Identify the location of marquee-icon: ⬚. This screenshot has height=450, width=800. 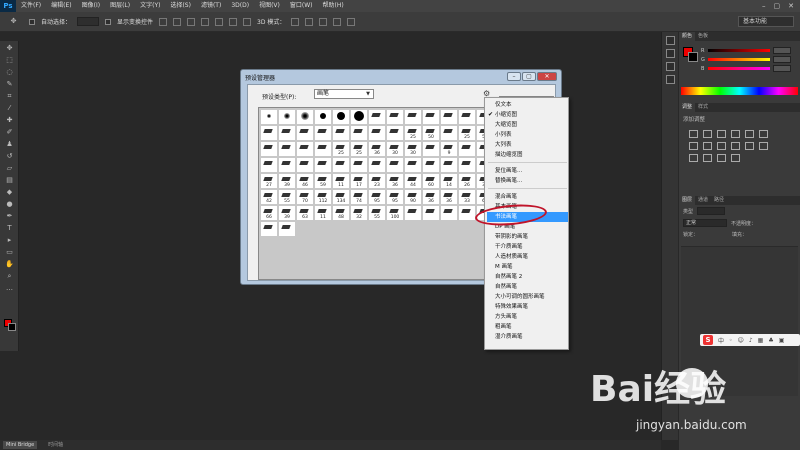
(9, 60).